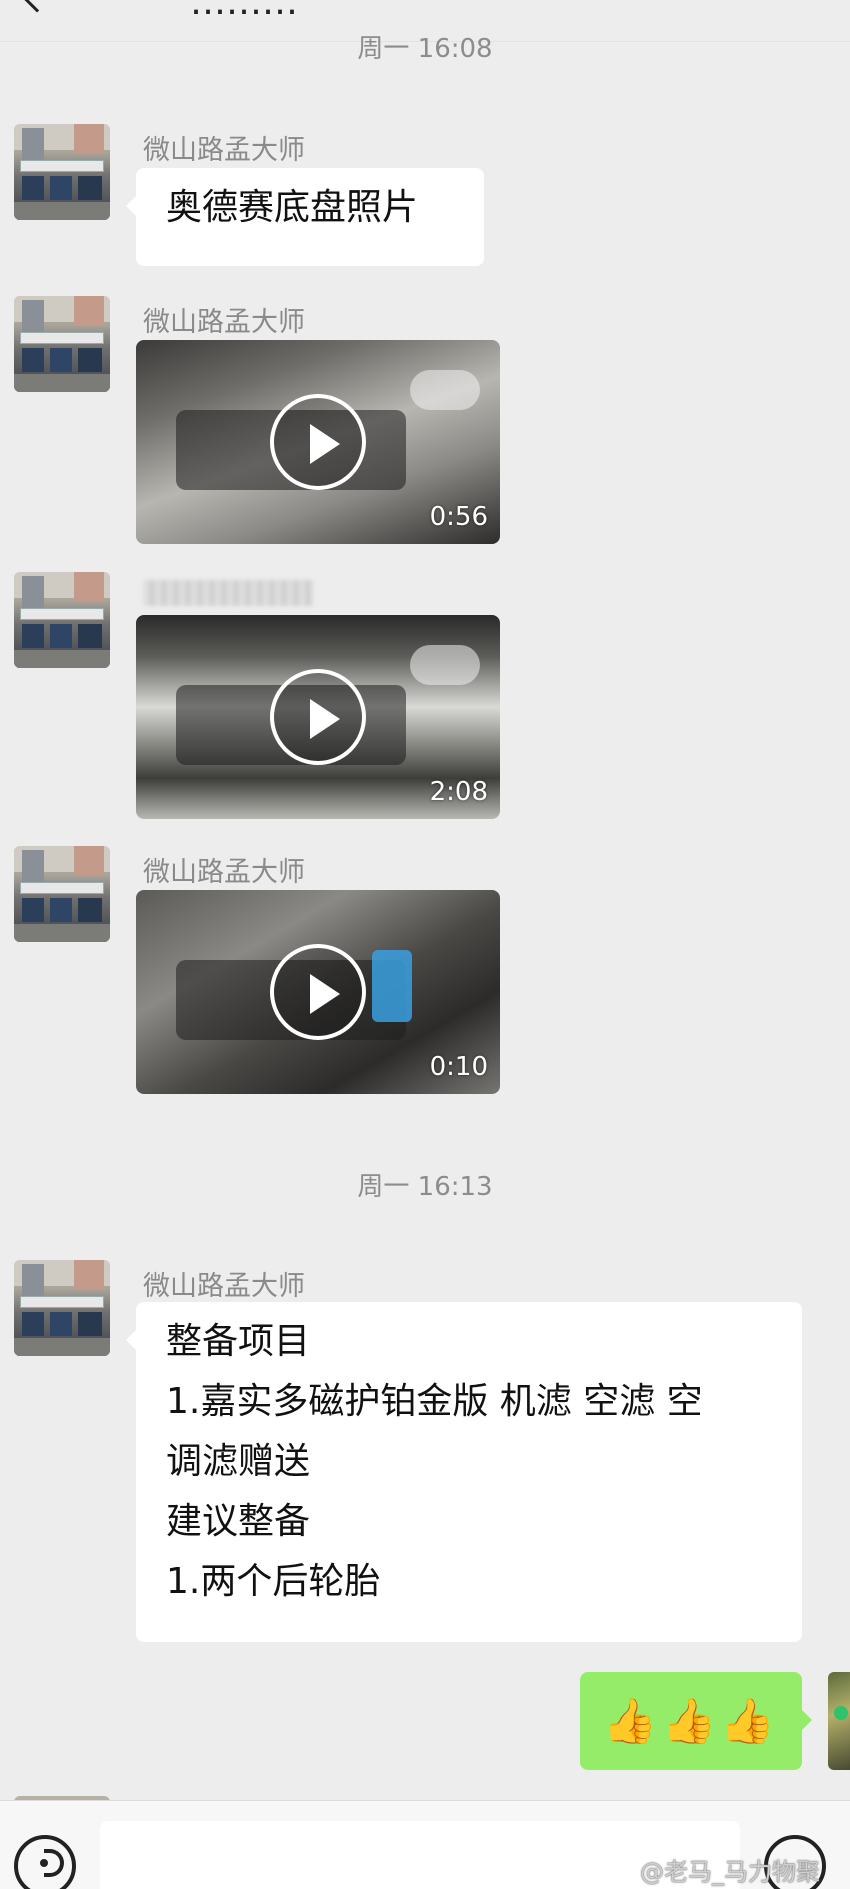  What do you see at coordinates (45, 1862) in the screenshot?
I see `voice-icon` at bounding box center [45, 1862].